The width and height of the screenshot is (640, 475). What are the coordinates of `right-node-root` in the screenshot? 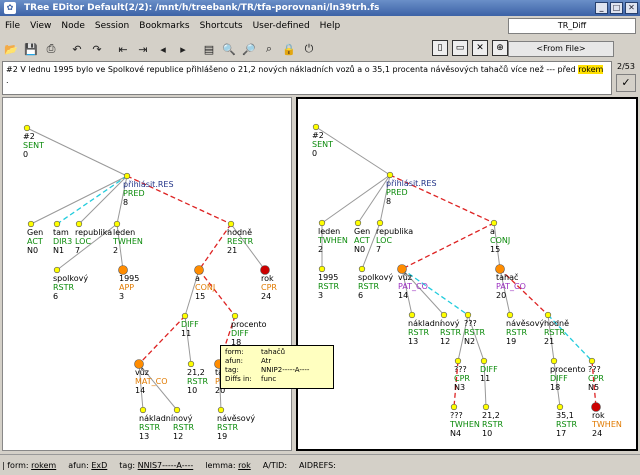 It's located at (316, 127).